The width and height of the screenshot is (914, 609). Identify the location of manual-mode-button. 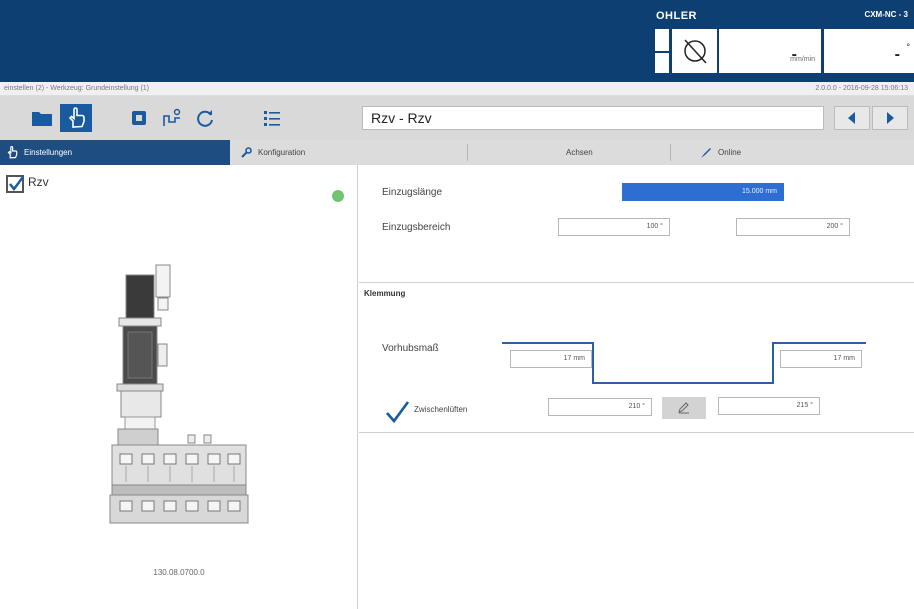
(76, 118).